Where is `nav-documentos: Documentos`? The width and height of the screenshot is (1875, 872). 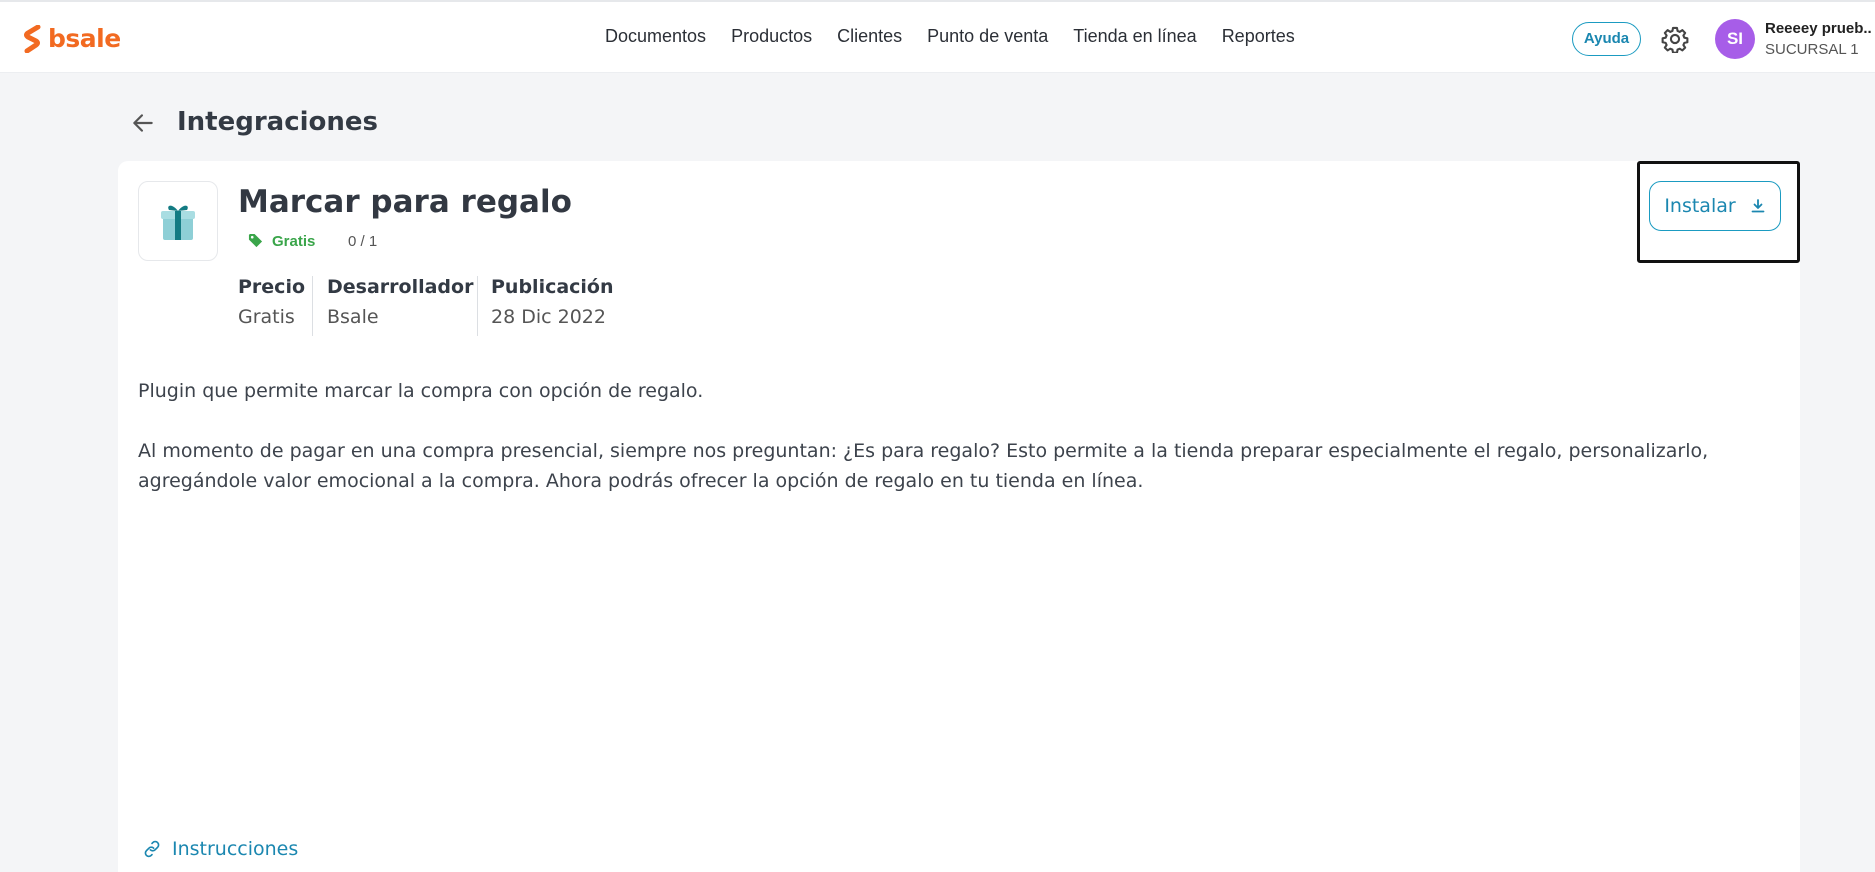 nav-documentos: Documentos is located at coordinates (655, 36).